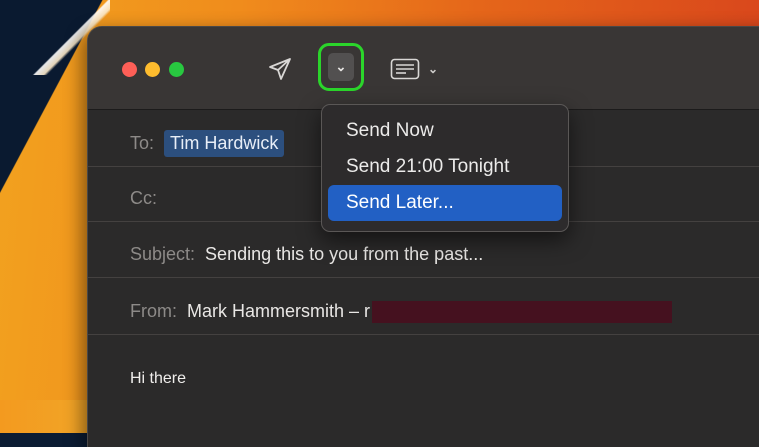  I want to click on minimize-window-button, so click(152, 69).